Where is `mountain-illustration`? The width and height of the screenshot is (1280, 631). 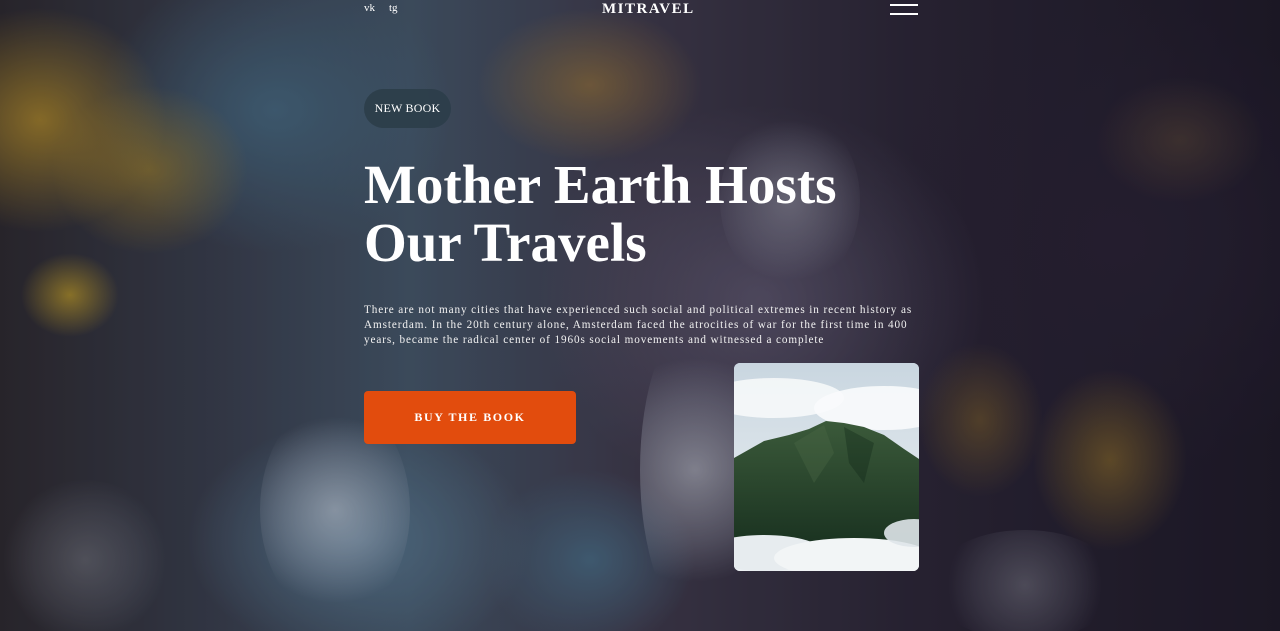
mountain-illustration is located at coordinates (826, 467).